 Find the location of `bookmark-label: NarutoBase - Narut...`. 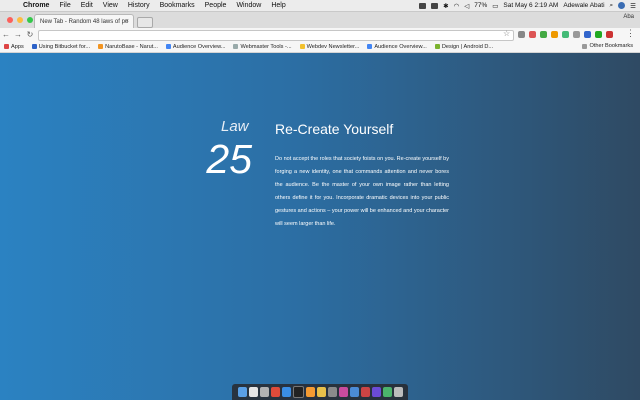

bookmark-label: NarutoBase - Narut... is located at coordinates (131, 46).